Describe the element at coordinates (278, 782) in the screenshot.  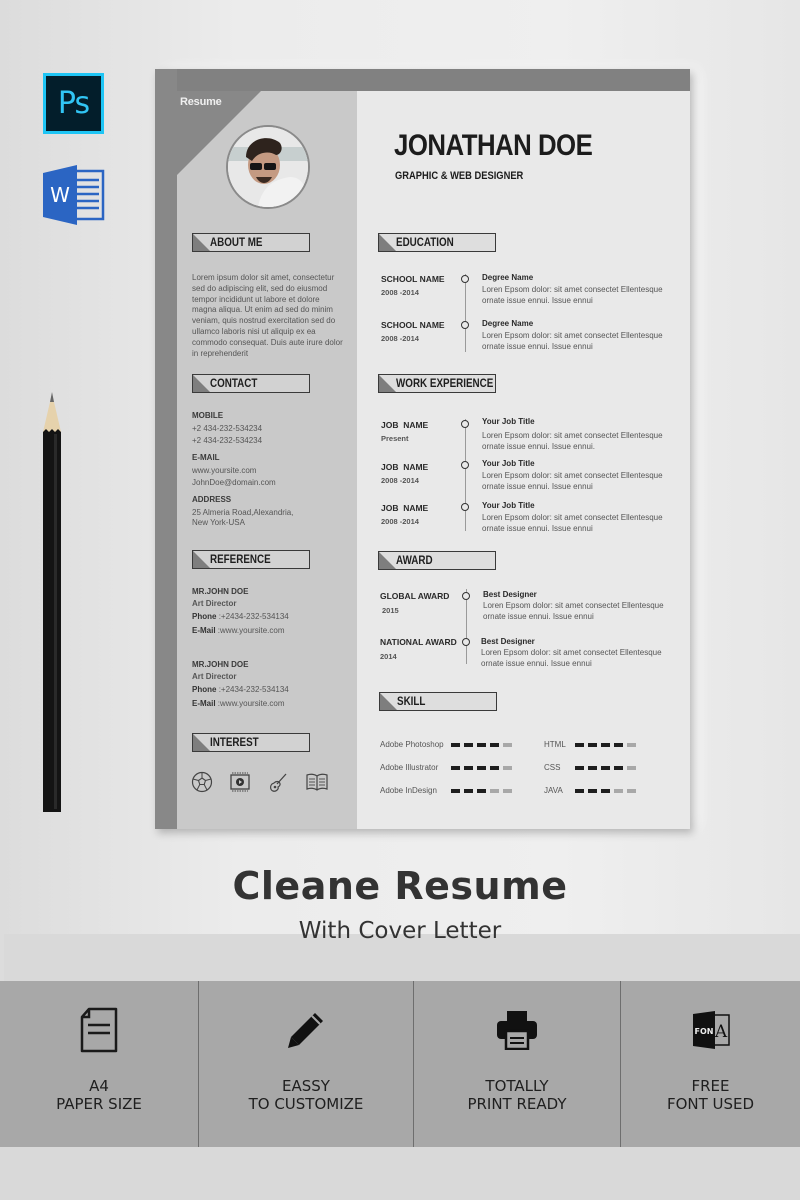
I see `guitar-icon` at that location.